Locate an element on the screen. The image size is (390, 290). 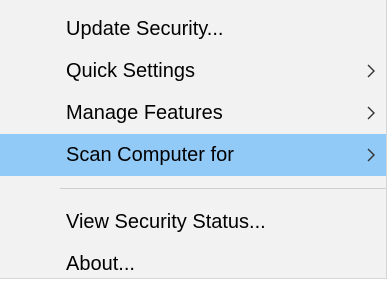
menu-item-manage-features: Manage Features is located at coordinates (193, 113).